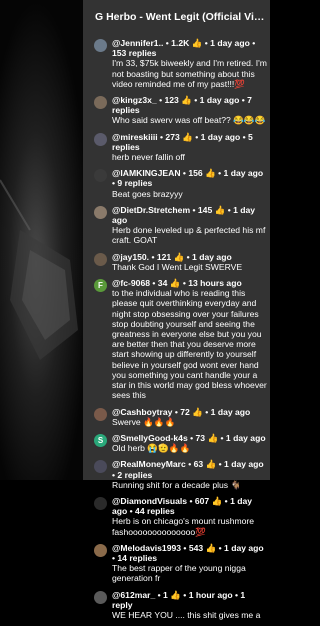 This screenshot has height=626, width=320. What do you see at coordinates (147, 193) in the screenshot?
I see `comment-text: Beat goes brazyyy` at bounding box center [147, 193].